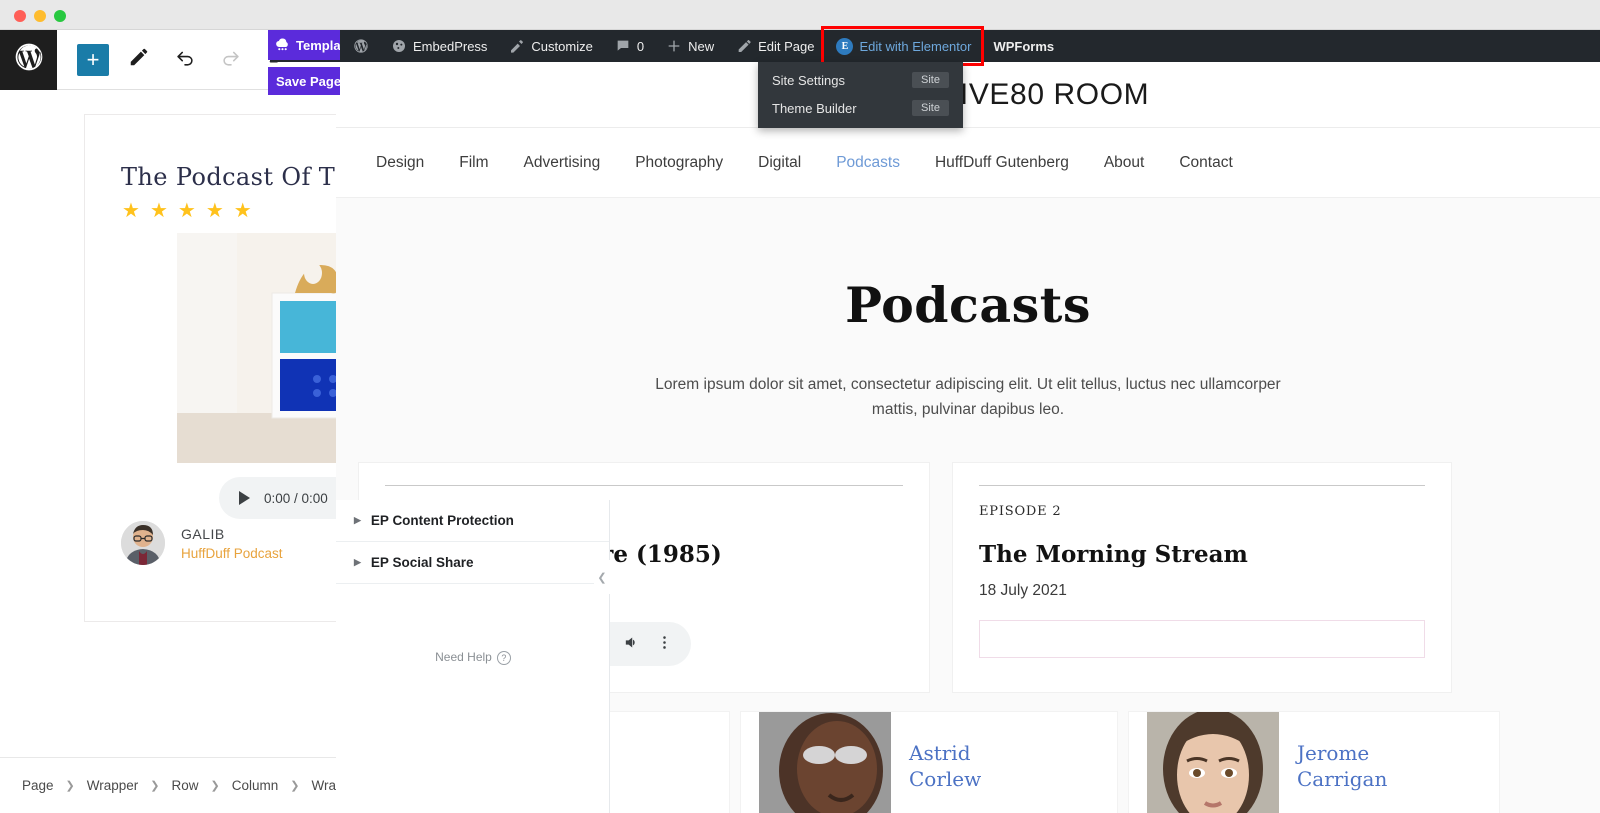 The image size is (1600, 813). What do you see at coordinates (674, 46) in the screenshot?
I see `plus-icon` at bounding box center [674, 46].